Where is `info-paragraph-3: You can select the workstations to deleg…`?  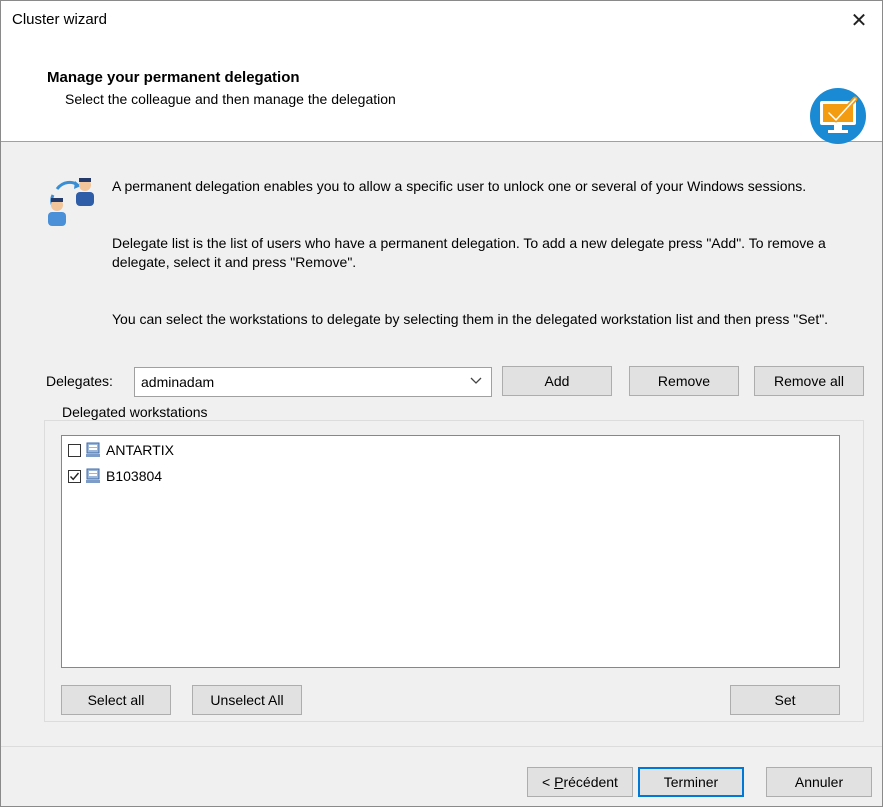 info-paragraph-3: You can select the workstations to deleg… is located at coordinates (470, 319).